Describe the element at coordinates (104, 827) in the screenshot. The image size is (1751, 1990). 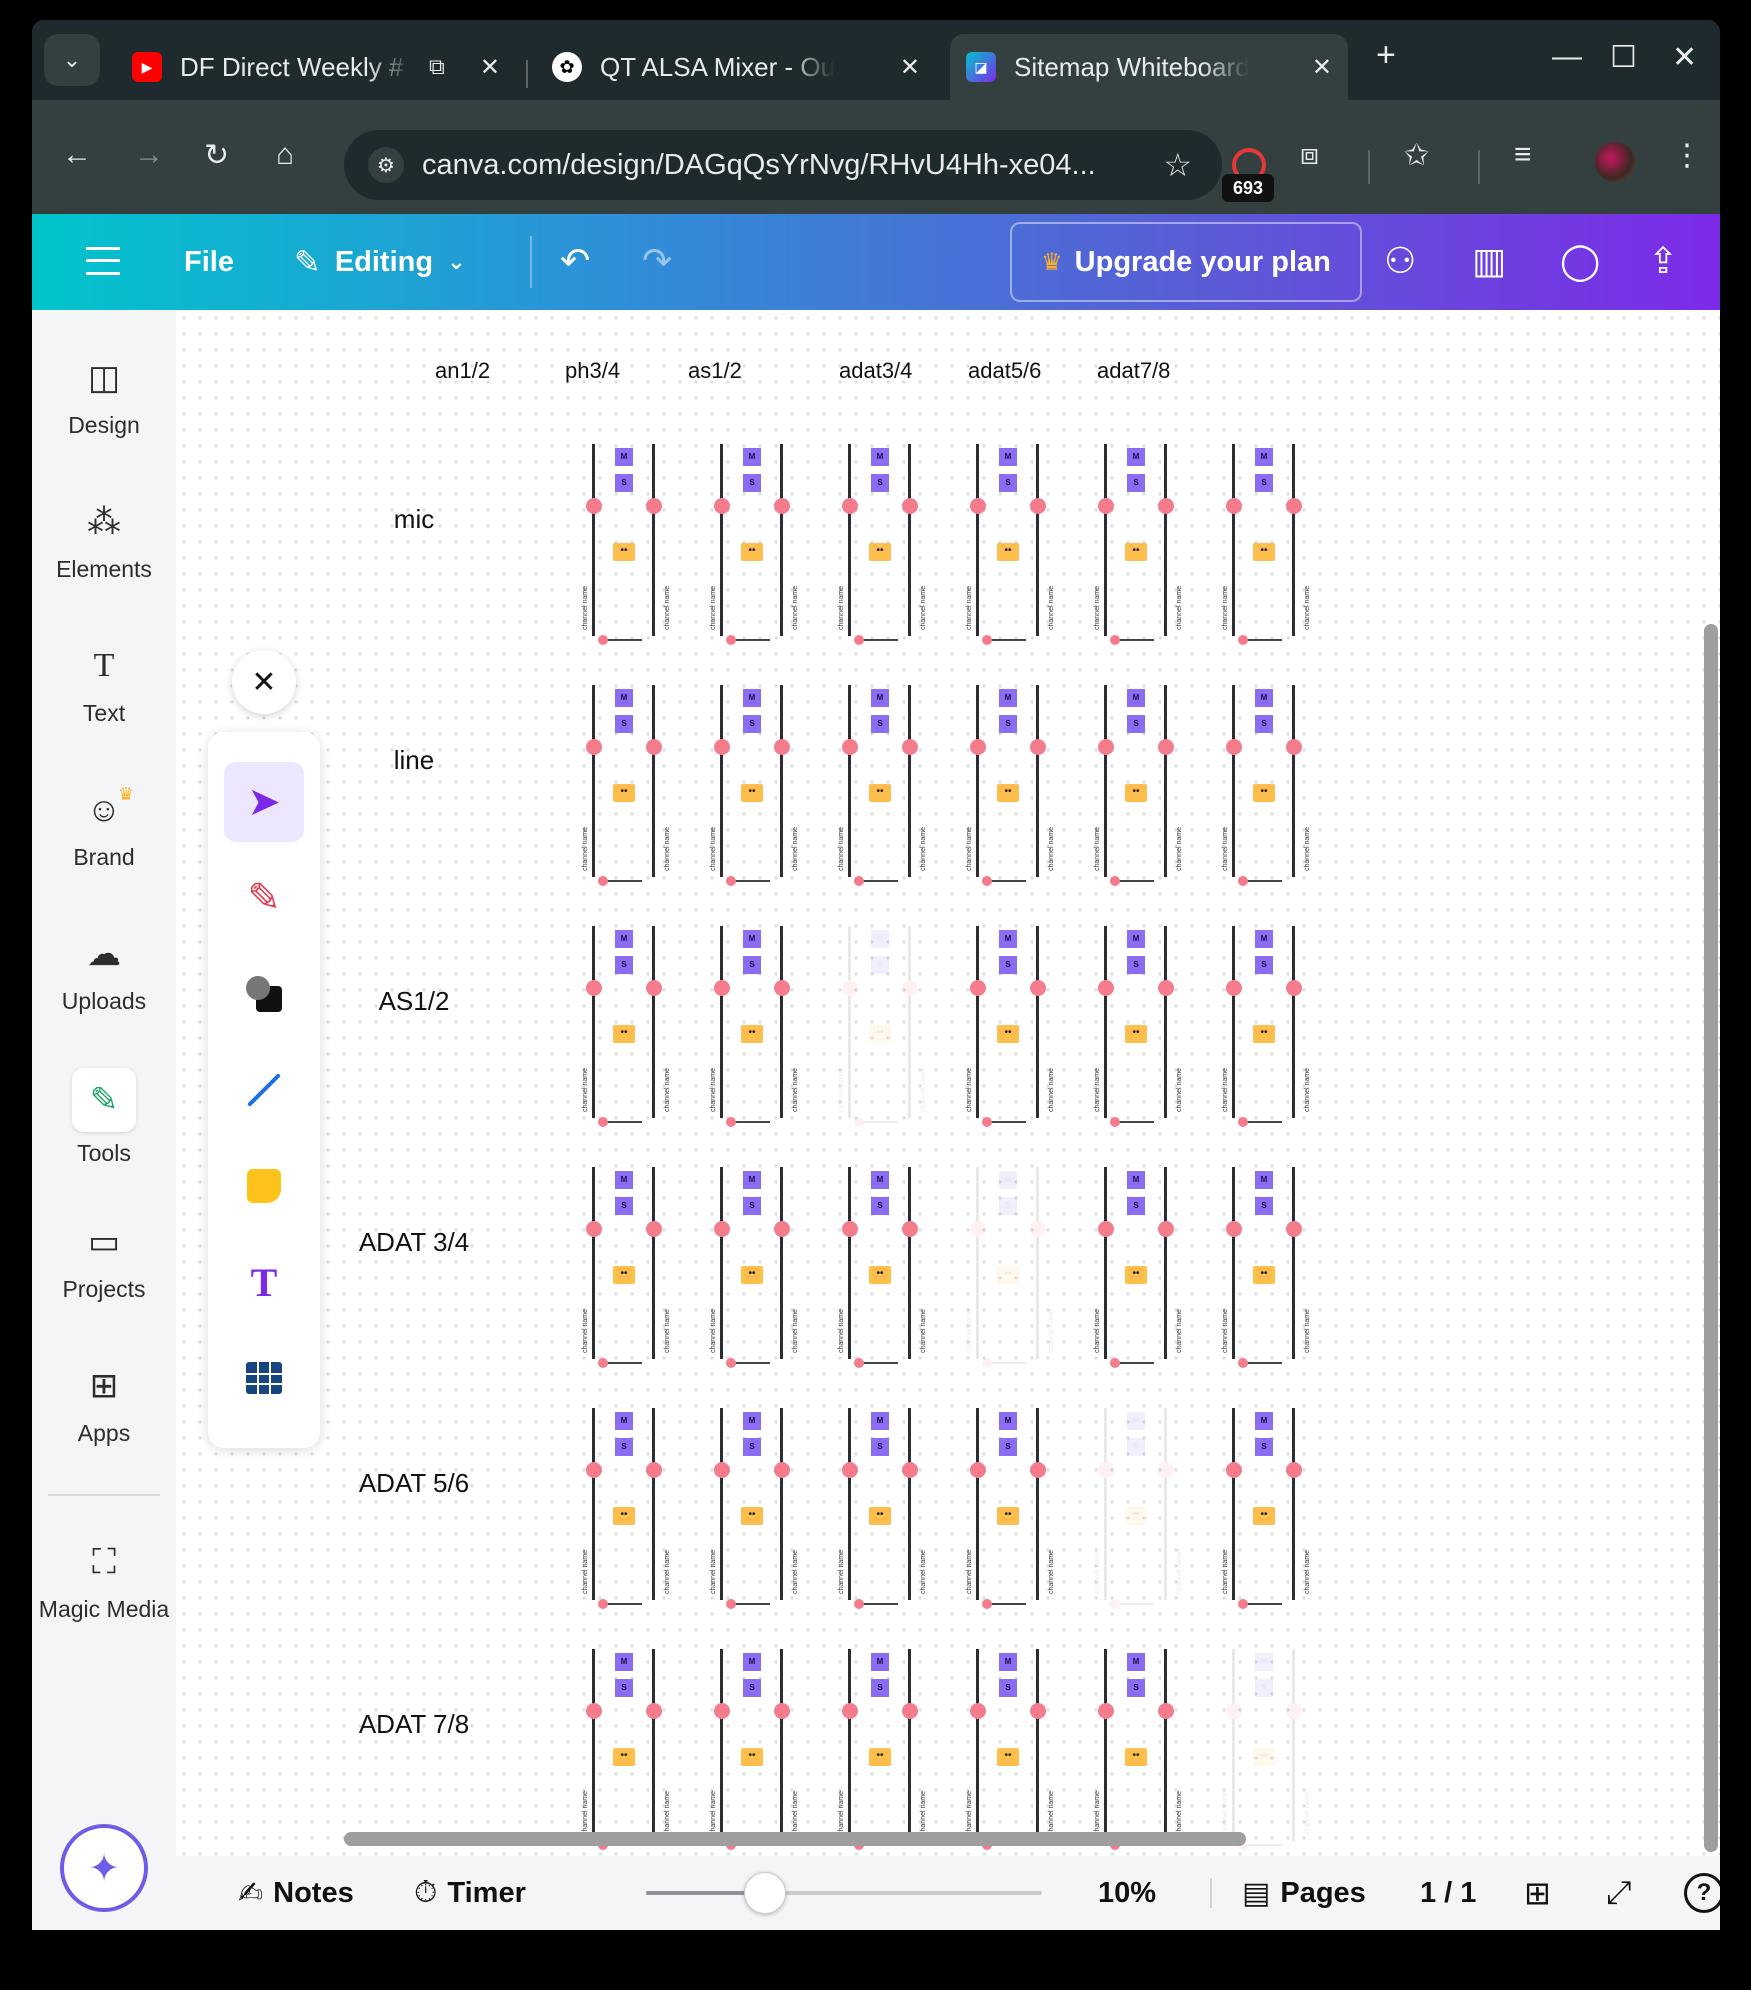
I see `sidebar-item-brand: ☺ ♛ Brand` at that location.